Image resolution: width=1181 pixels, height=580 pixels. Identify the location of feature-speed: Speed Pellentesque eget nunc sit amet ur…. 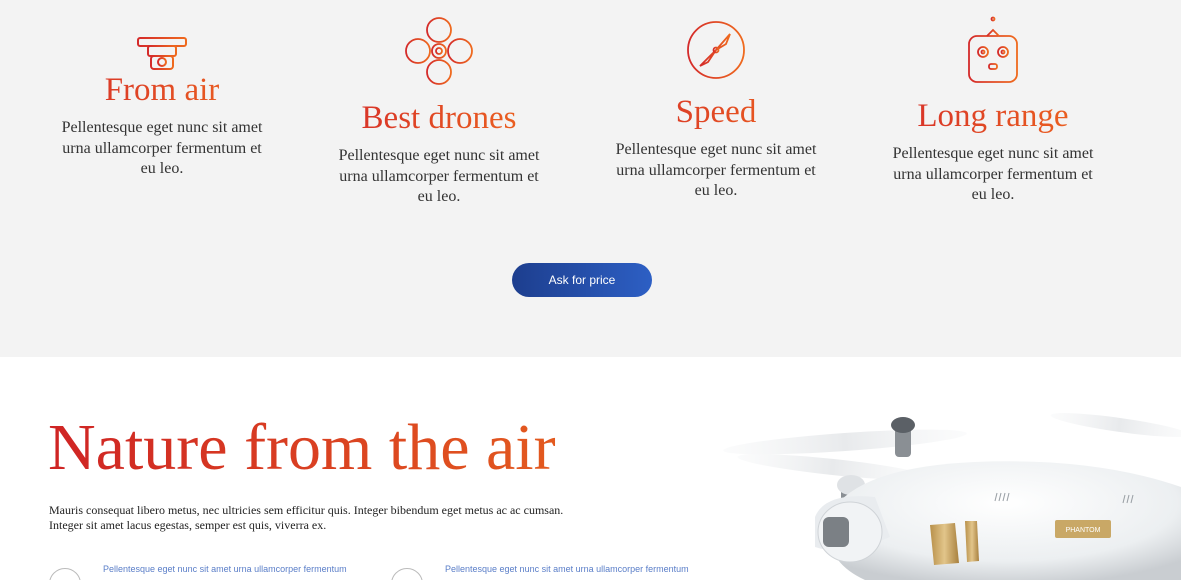
(716, 111).